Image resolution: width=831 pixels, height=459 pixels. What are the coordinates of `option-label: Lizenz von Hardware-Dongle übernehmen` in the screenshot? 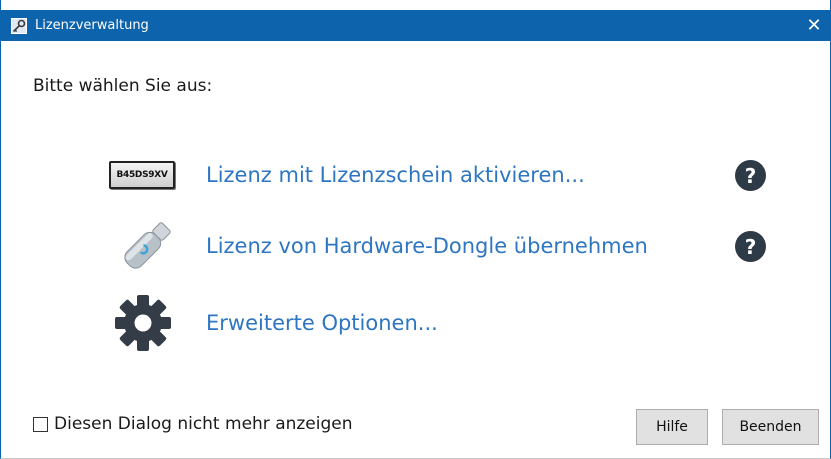 It's located at (427, 246).